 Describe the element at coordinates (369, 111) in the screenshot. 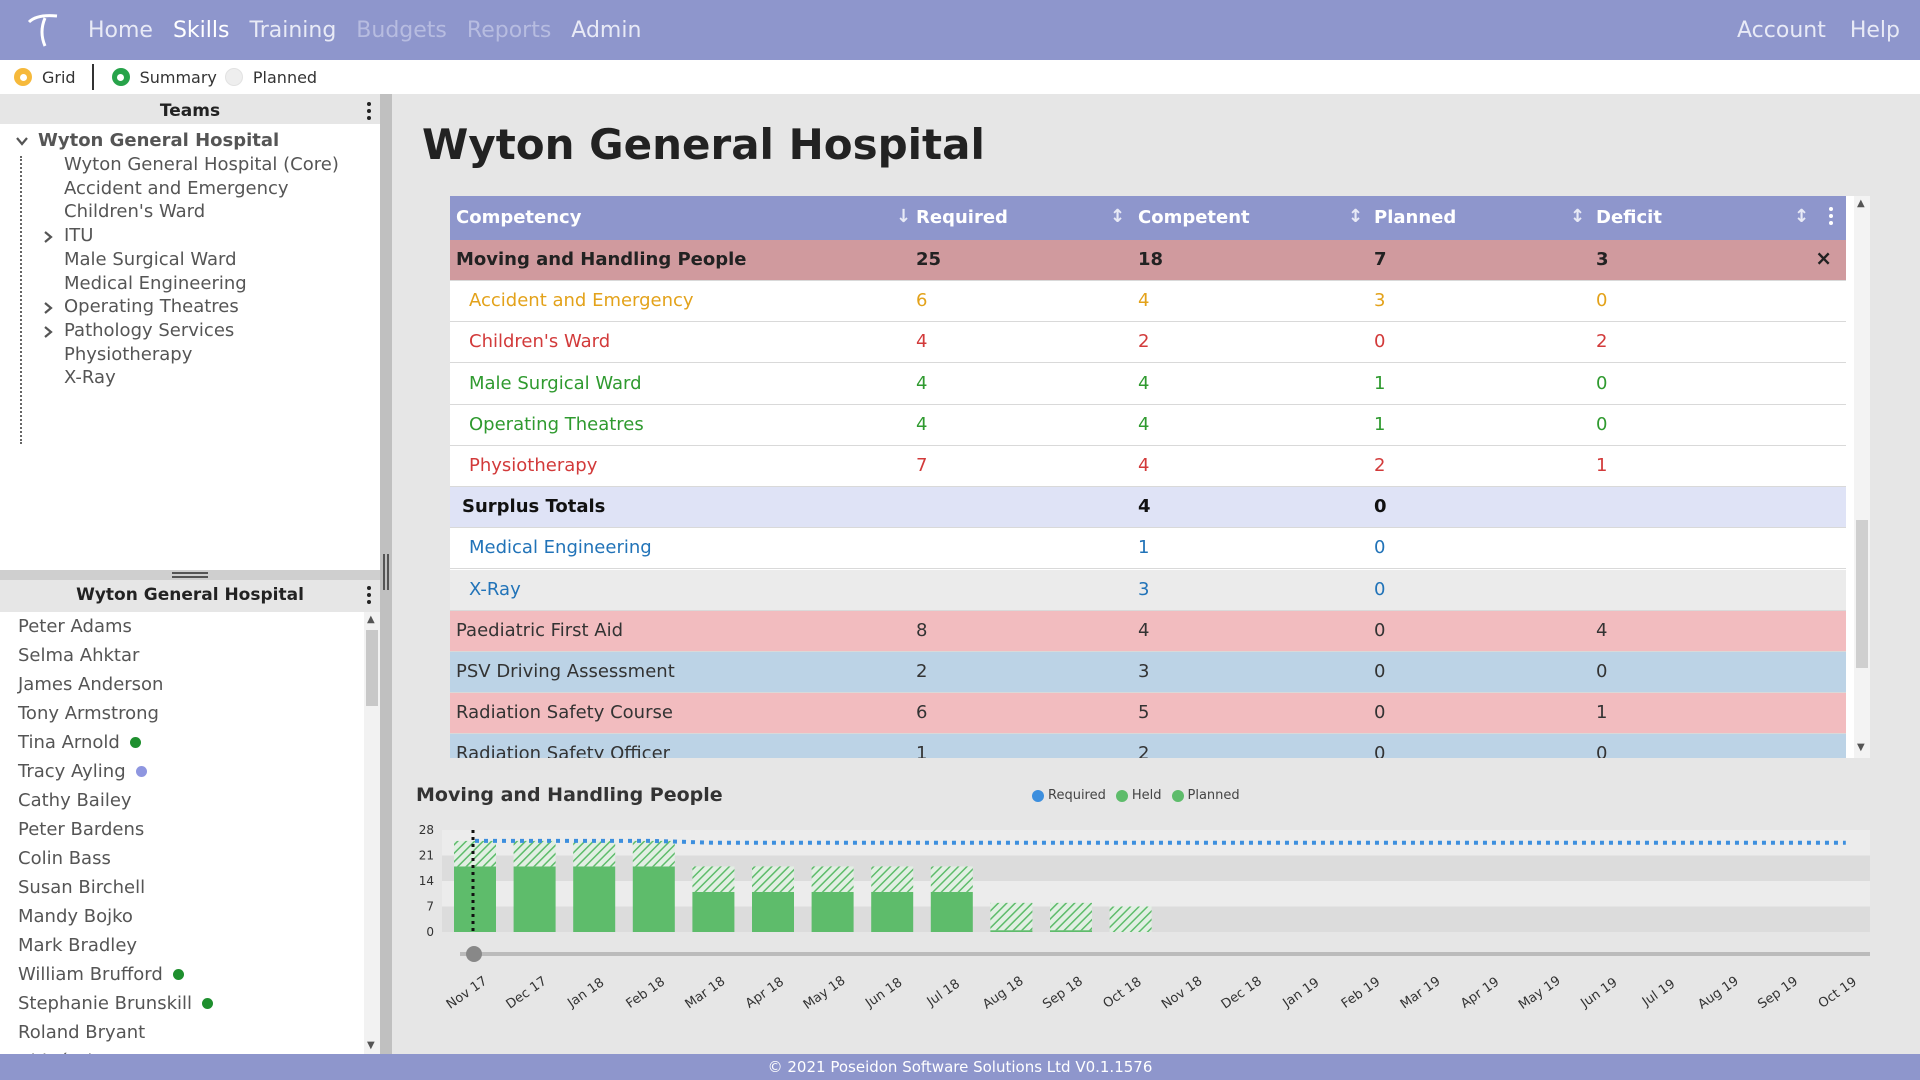

I see `teams-menu-icon` at that location.